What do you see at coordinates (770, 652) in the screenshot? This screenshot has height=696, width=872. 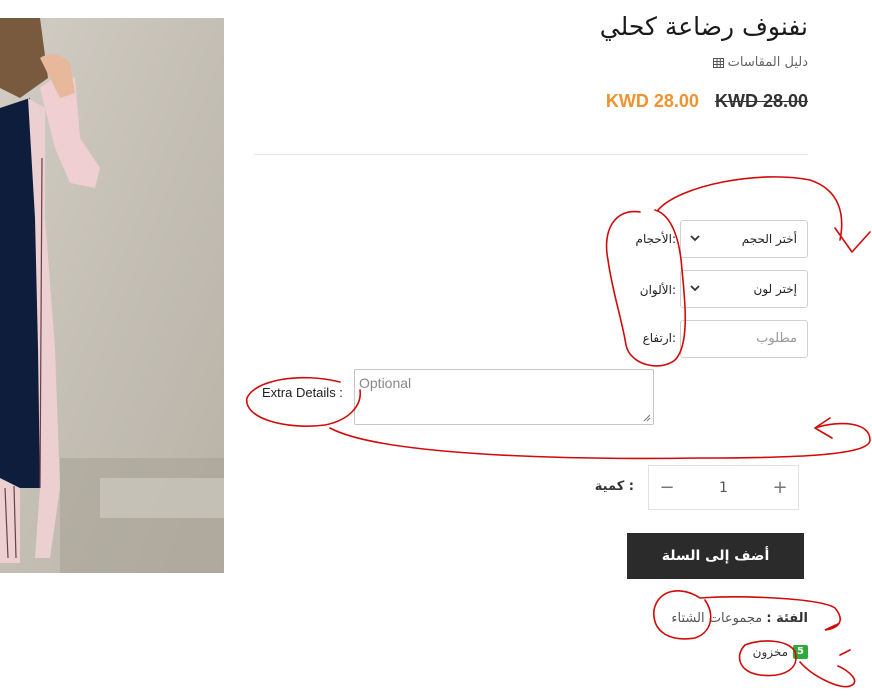 I see `stock-label: مخزون` at bounding box center [770, 652].